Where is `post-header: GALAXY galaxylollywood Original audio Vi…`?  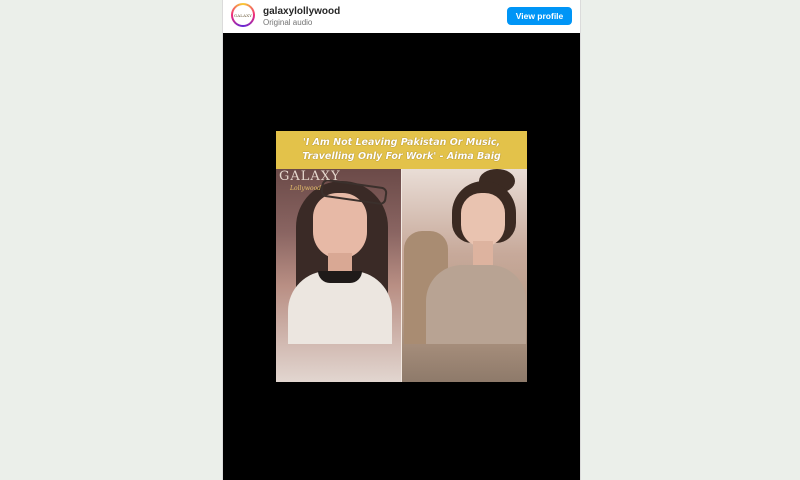
post-header: GALAXY galaxylollywood Original audio Vi… is located at coordinates (401, 16).